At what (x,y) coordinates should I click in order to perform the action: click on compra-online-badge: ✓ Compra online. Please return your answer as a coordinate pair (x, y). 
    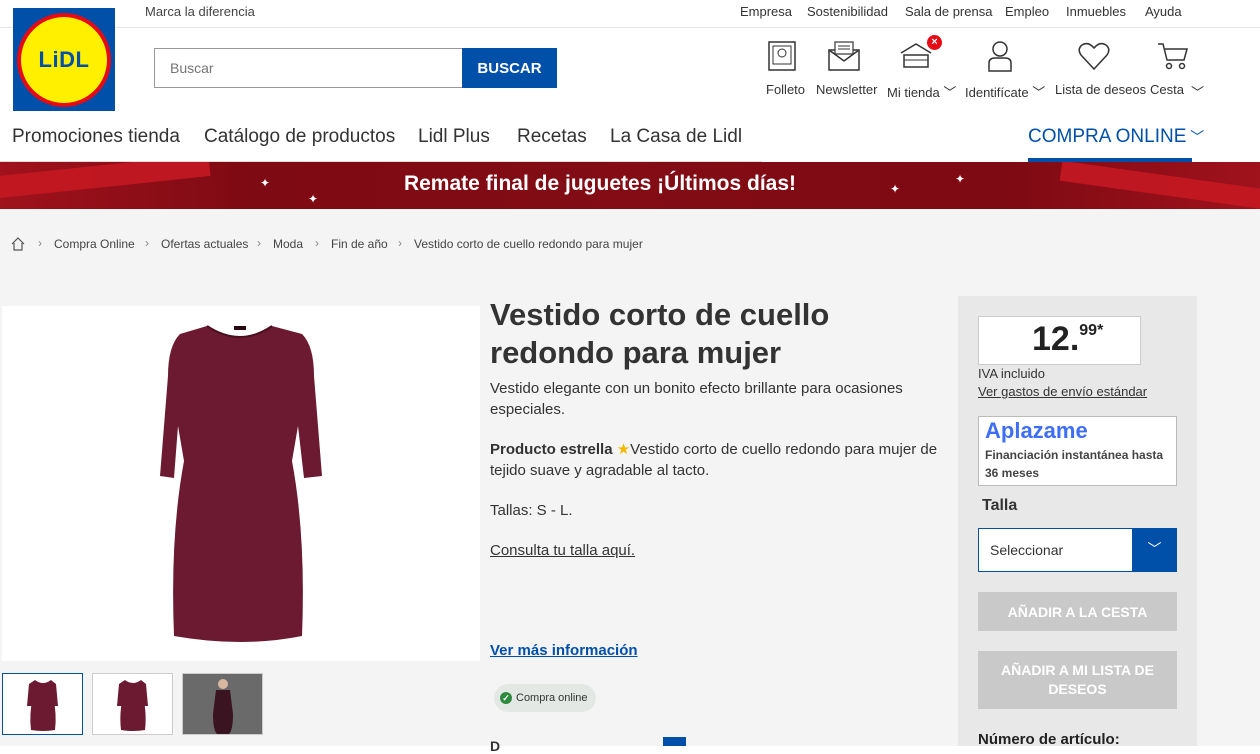
    Looking at the image, I should click on (545, 698).